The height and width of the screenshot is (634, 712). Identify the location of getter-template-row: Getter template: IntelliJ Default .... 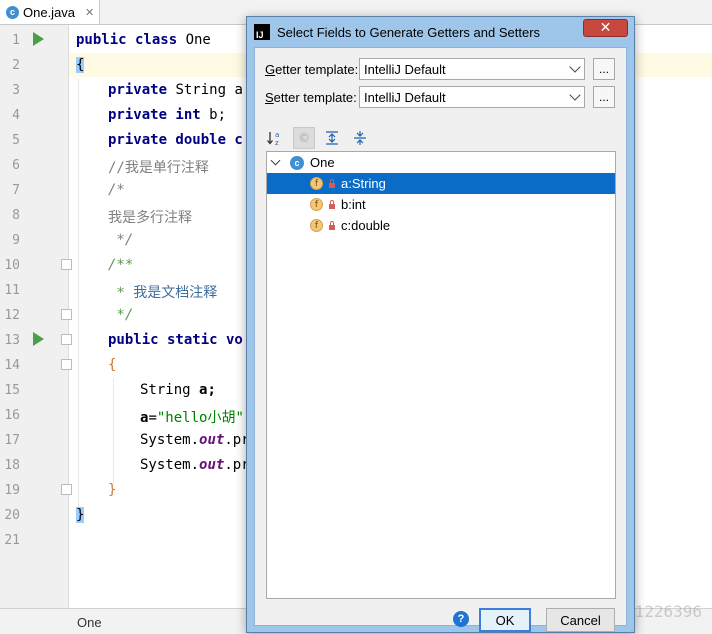
(442, 69).